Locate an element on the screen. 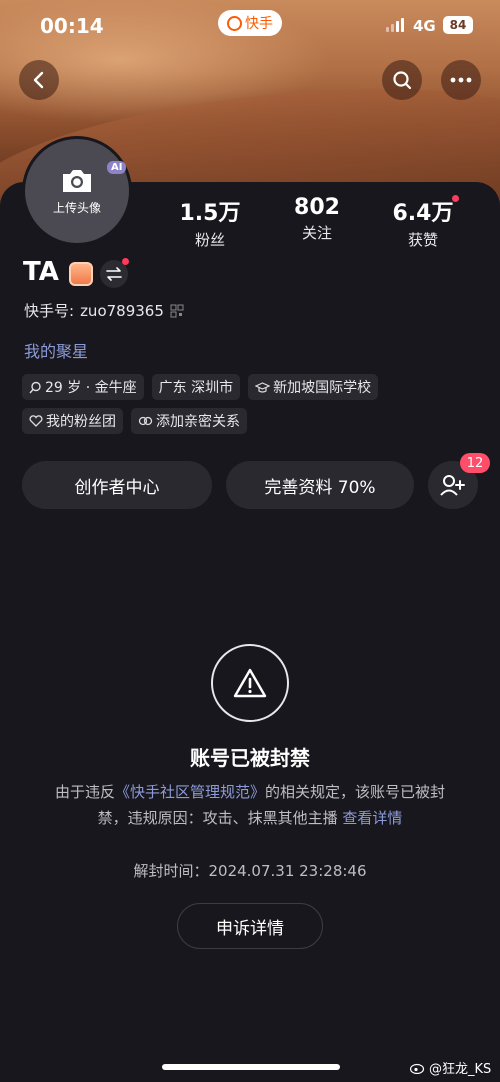 This screenshot has height=1082, width=500. tag-add-relationship: 添加亲密关系 is located at coordinates (189, 421).